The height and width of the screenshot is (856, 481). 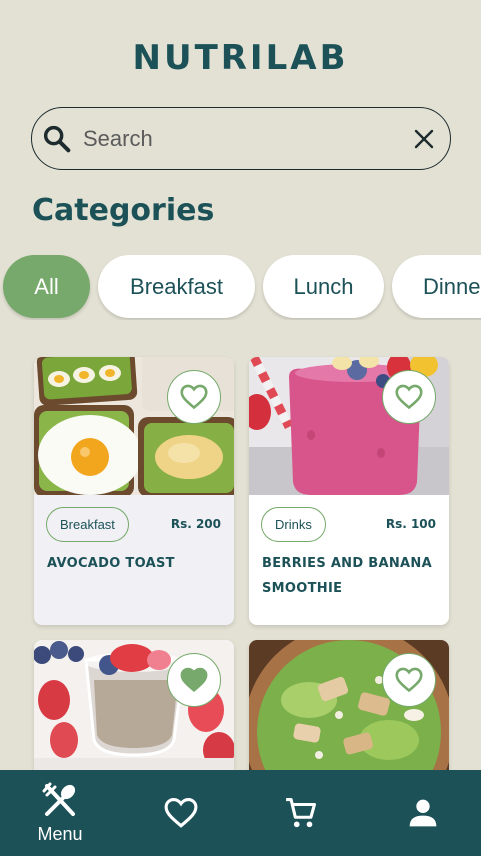 What do you see at coordinates (293, 524) in the screenshot?
I see `product-tag: Drinks` at bounding box center [293, 524].